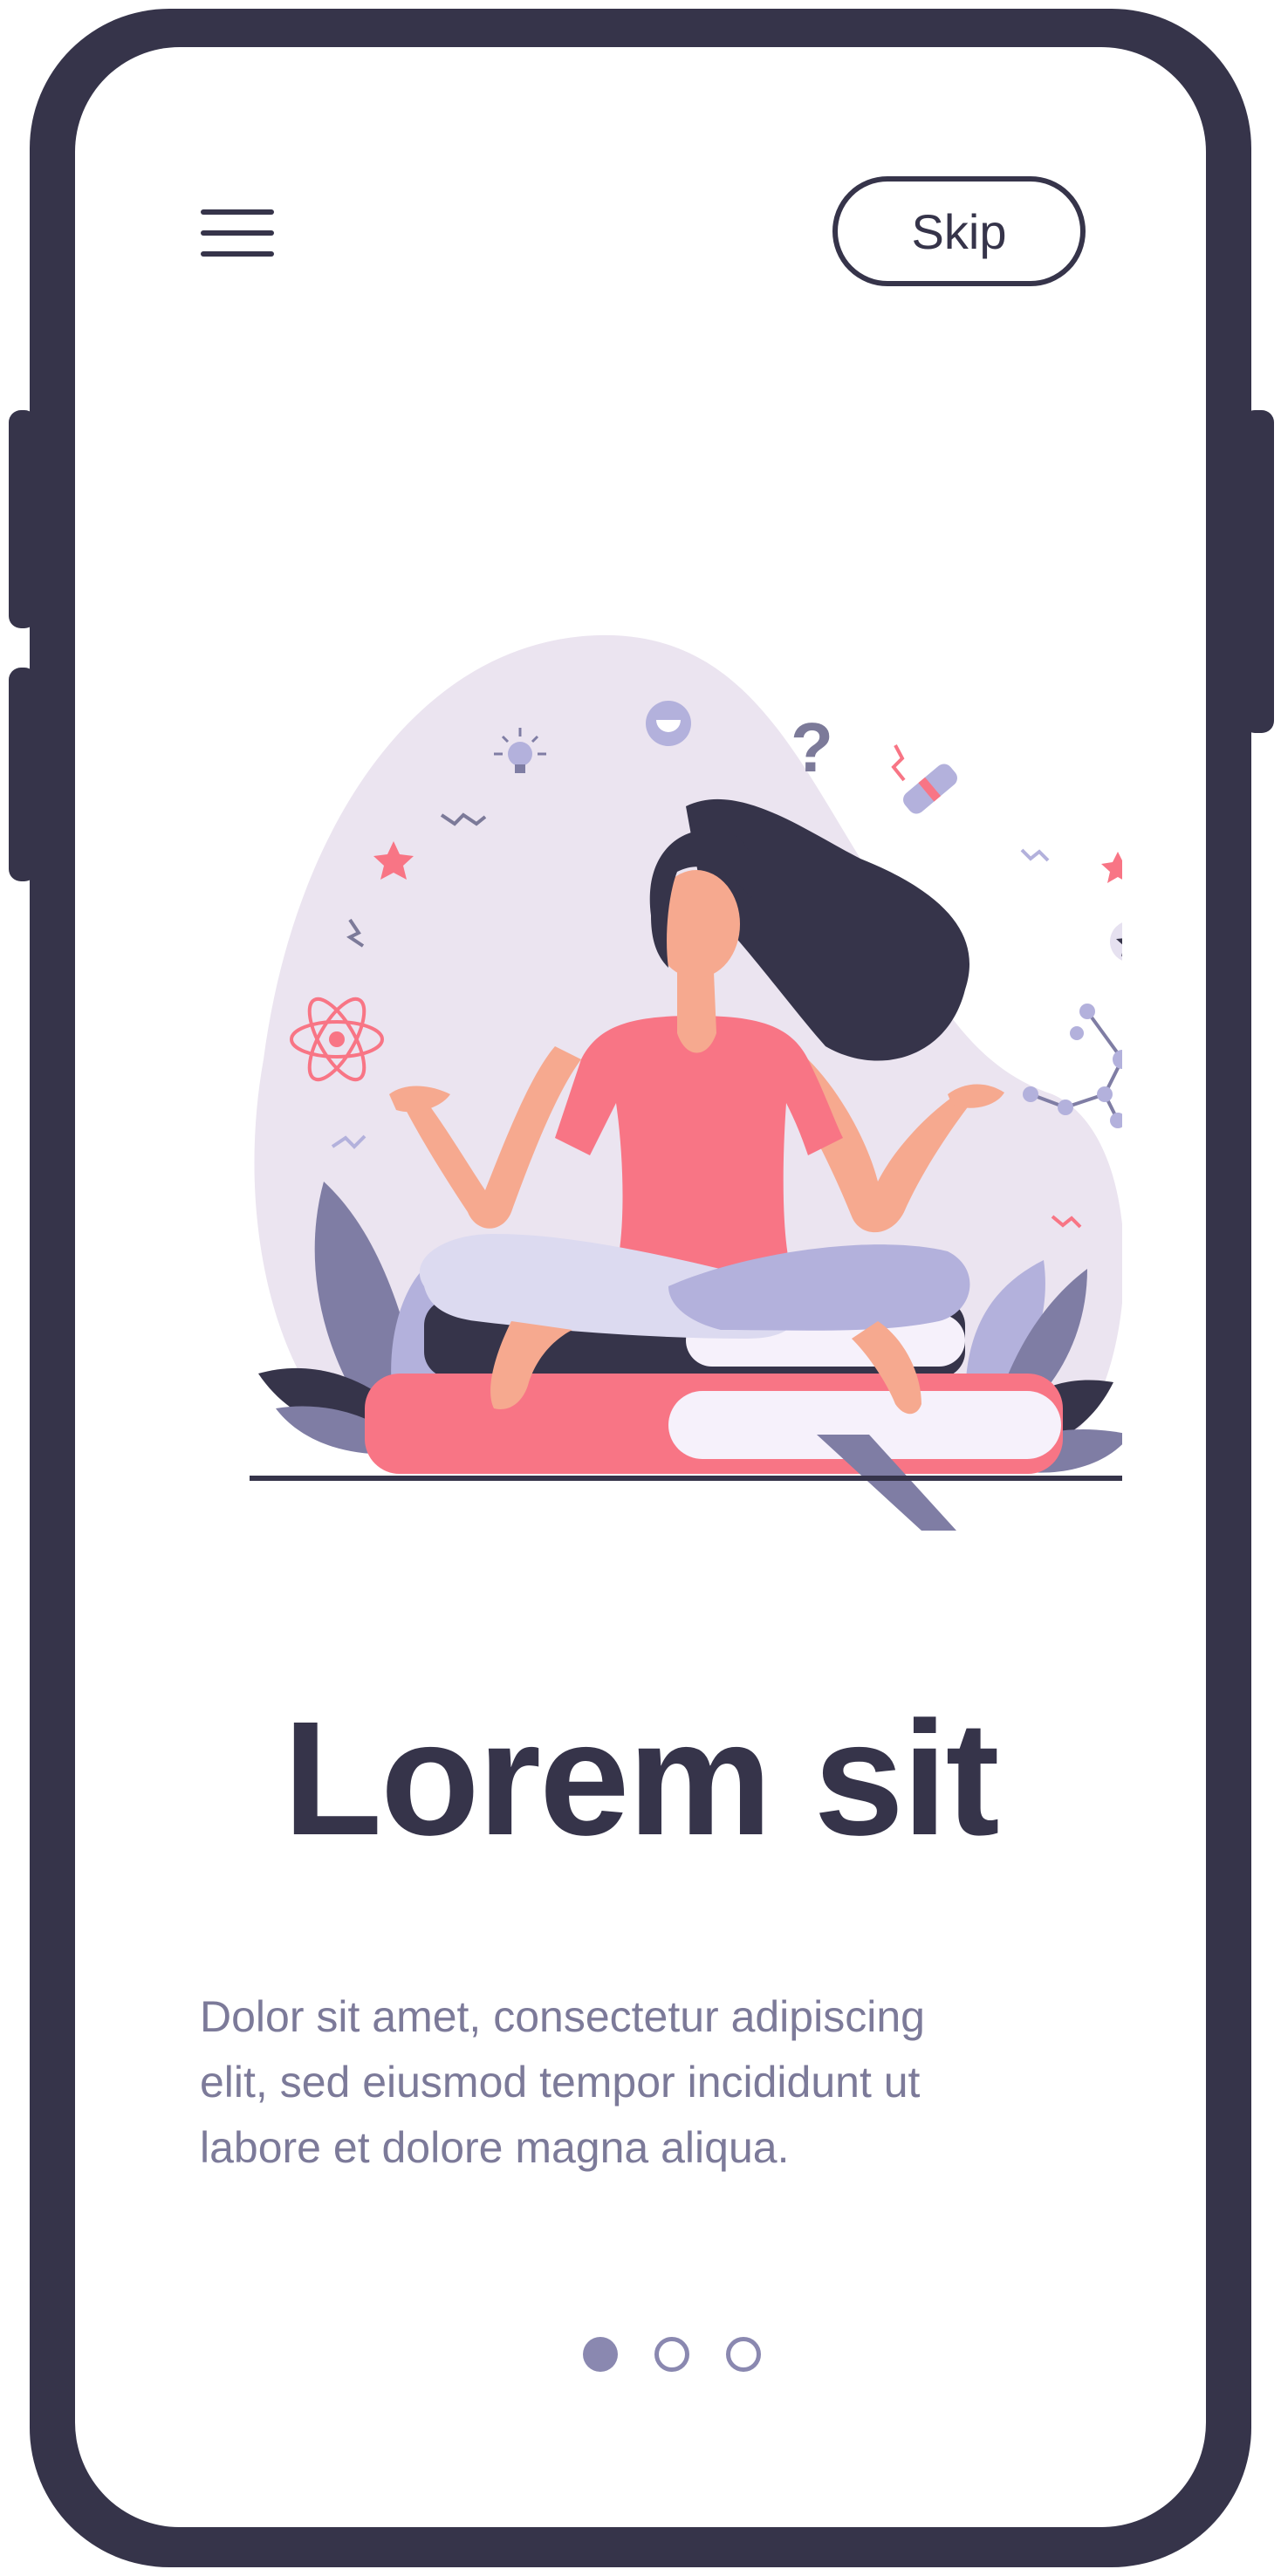 This screenshot has width=1281, height=2576. Describe the element at coordinates (930, 789) in the screenshot. I see `diploma-scroll-icon` at that location.